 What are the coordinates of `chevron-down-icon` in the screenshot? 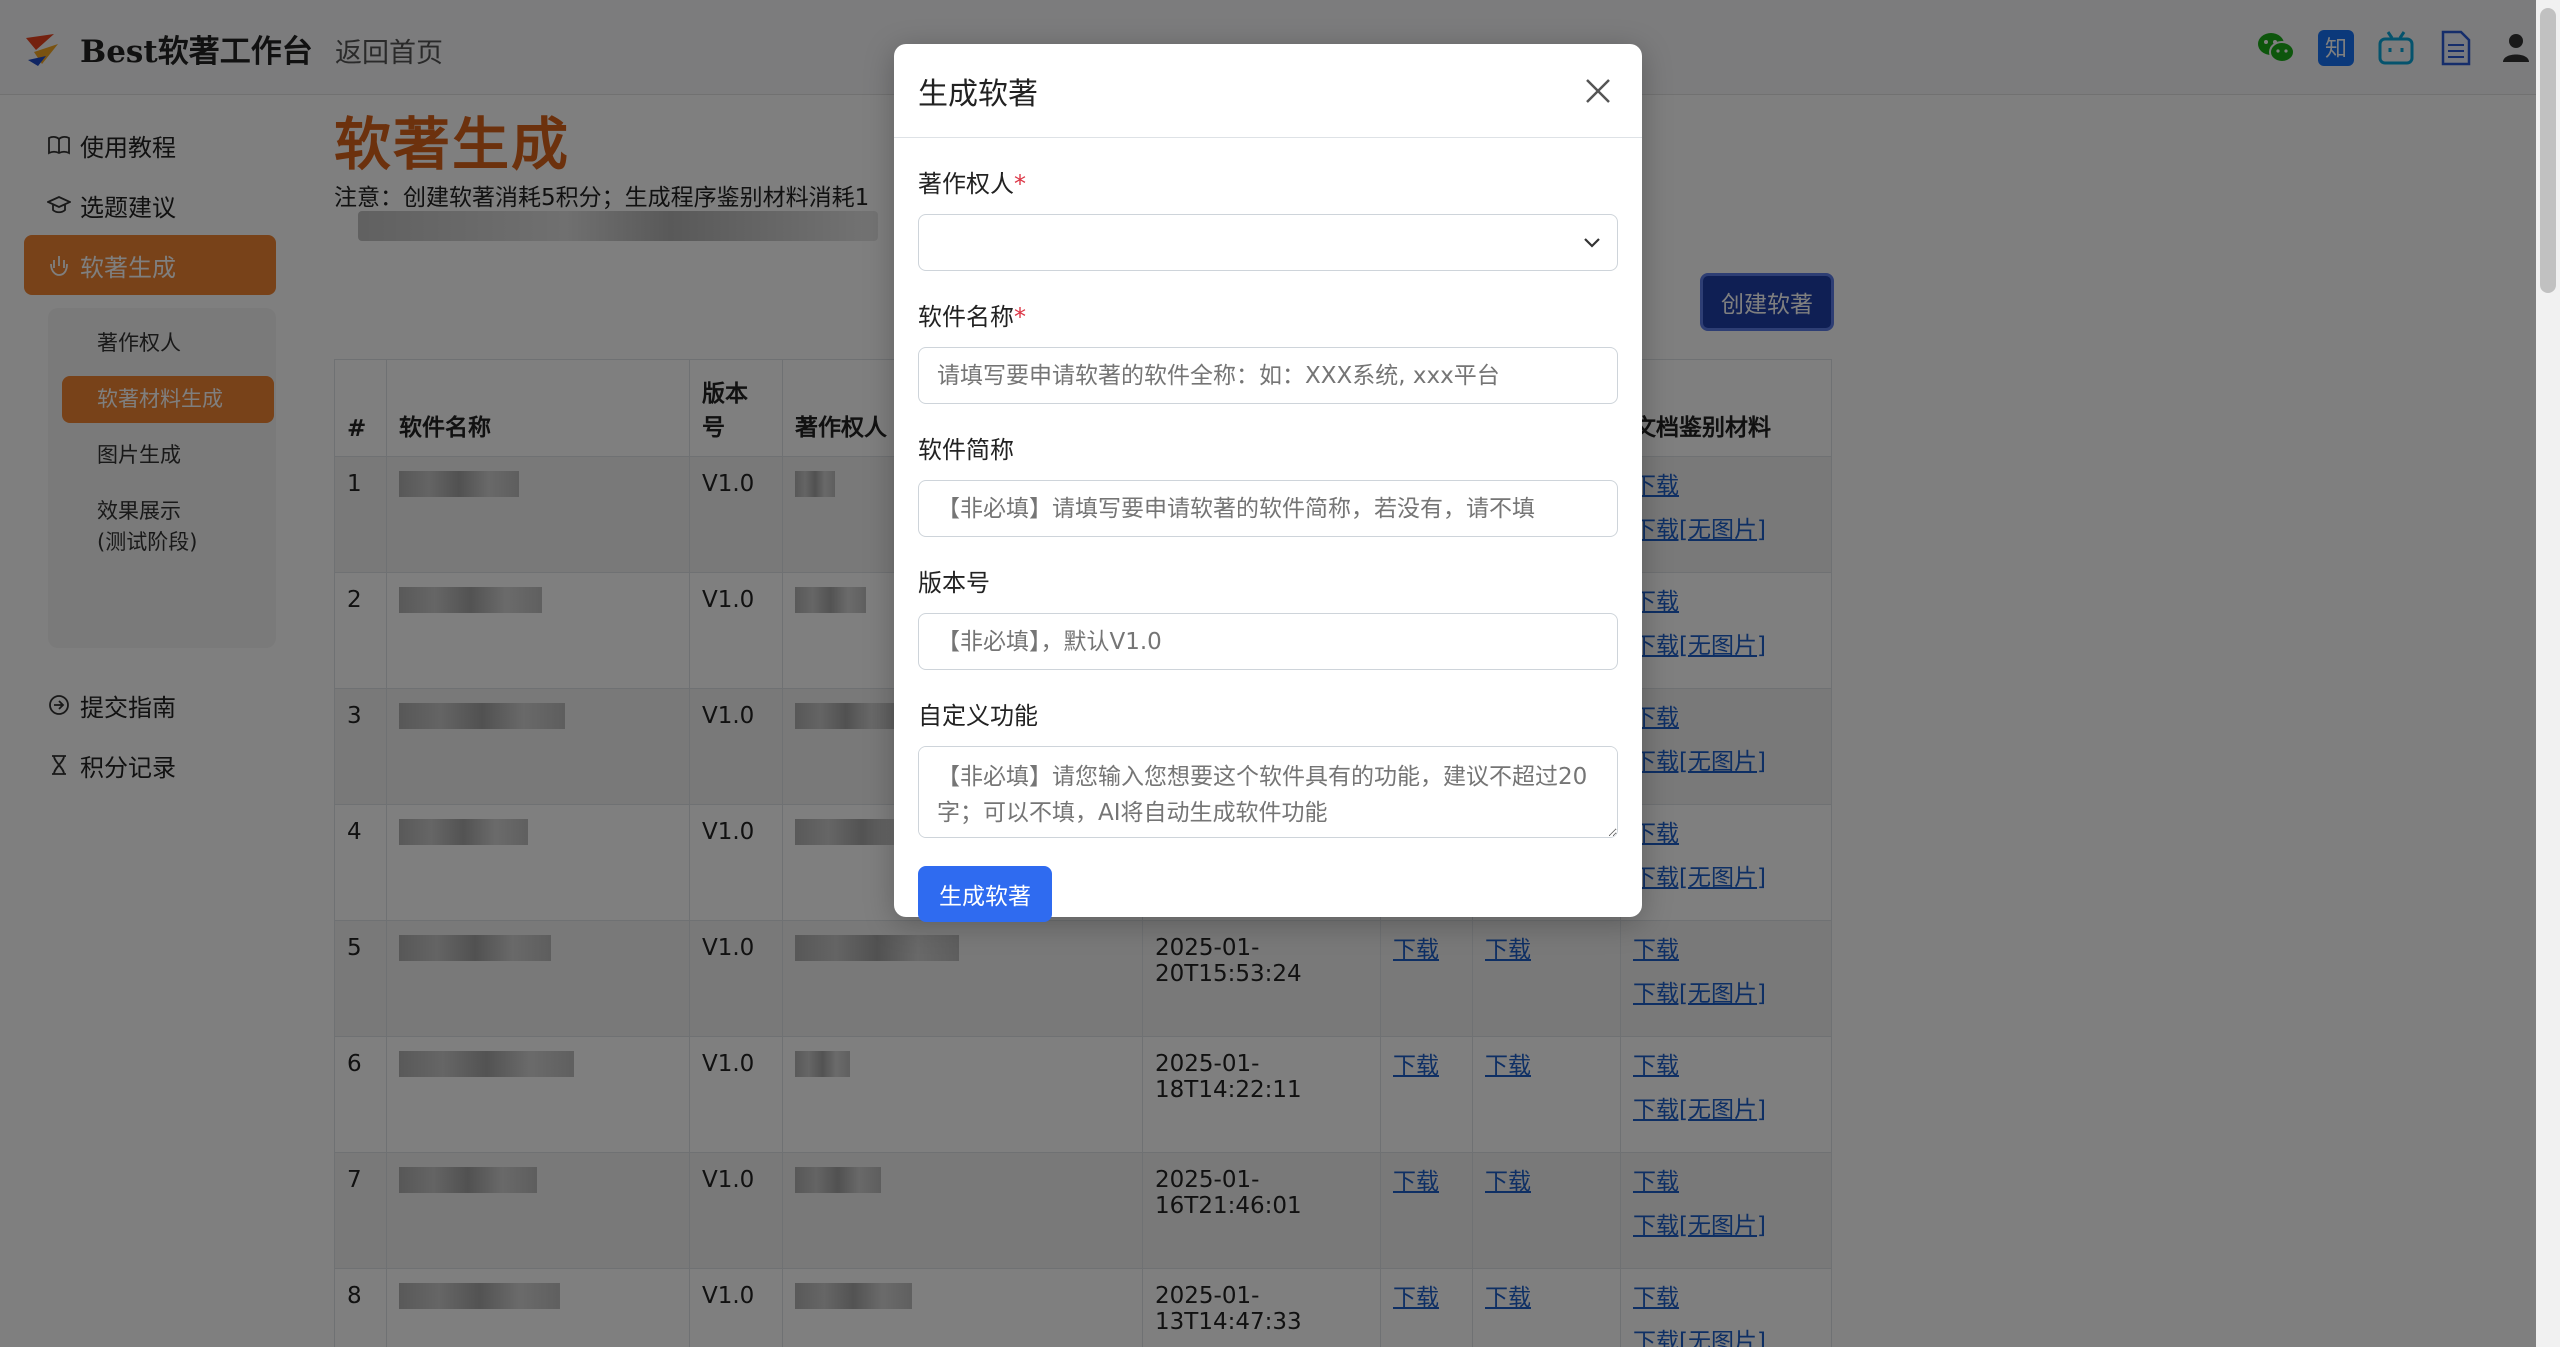 It's located at (1592, 242).